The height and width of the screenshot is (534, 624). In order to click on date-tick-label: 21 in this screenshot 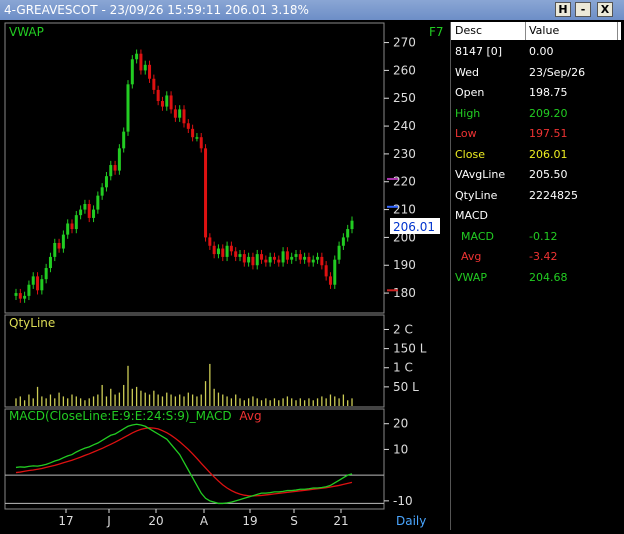, I will do `click(340, 521)`.